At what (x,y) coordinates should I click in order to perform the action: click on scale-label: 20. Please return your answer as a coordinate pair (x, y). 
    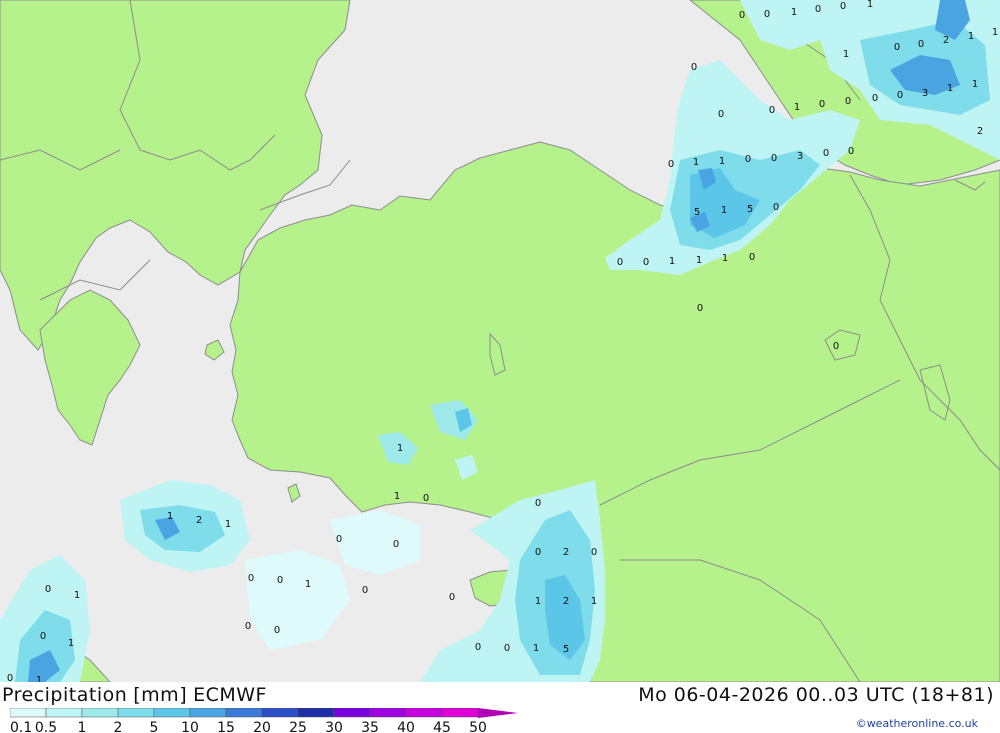
    Looking at the image, I should click on (262, 726).